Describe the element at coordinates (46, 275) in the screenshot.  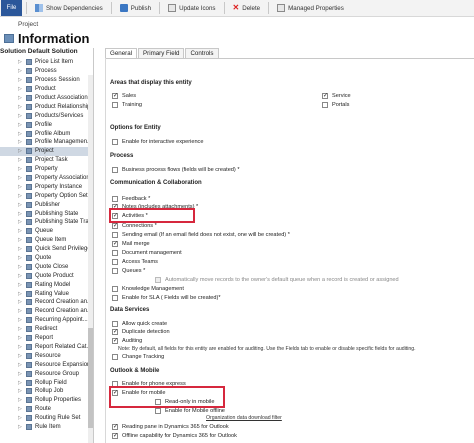
I see `tree-item: ▷ Quote Product` at that location.